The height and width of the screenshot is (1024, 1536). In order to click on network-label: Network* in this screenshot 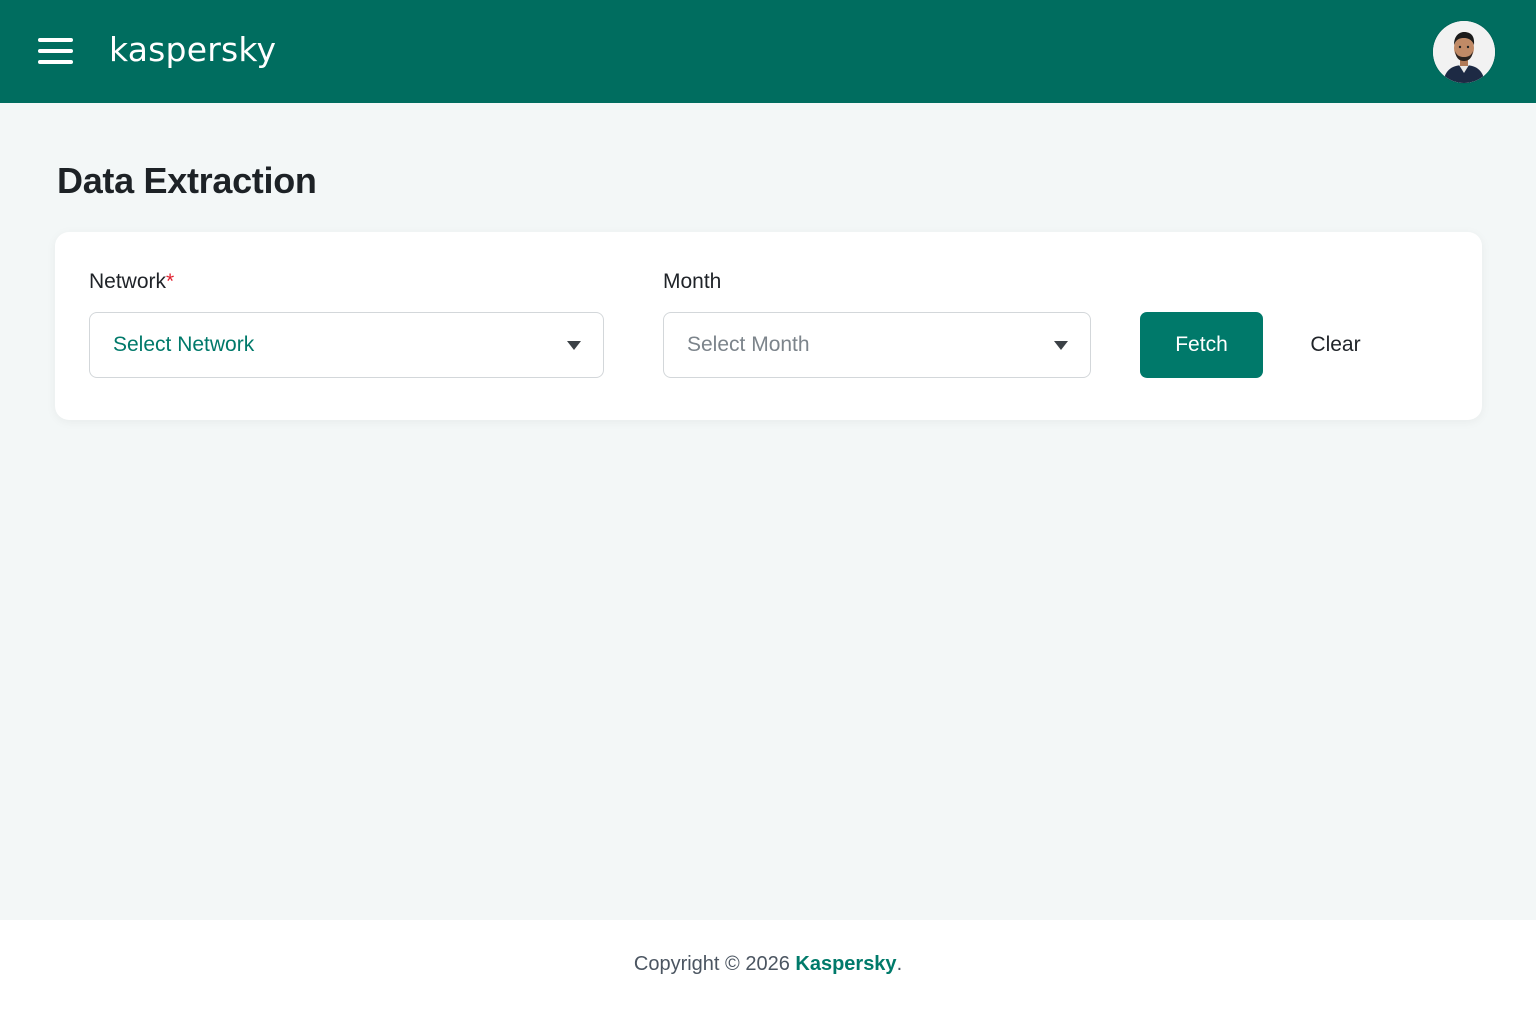, I will do `click(131, 282)`.